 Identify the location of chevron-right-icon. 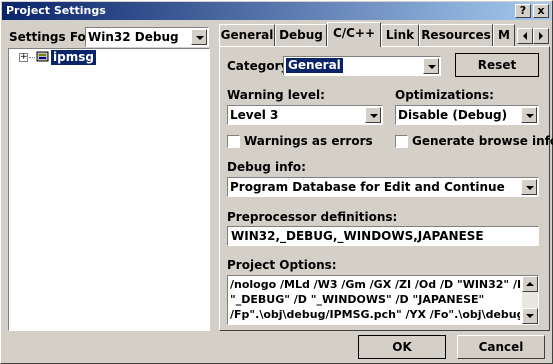
(541, 36).